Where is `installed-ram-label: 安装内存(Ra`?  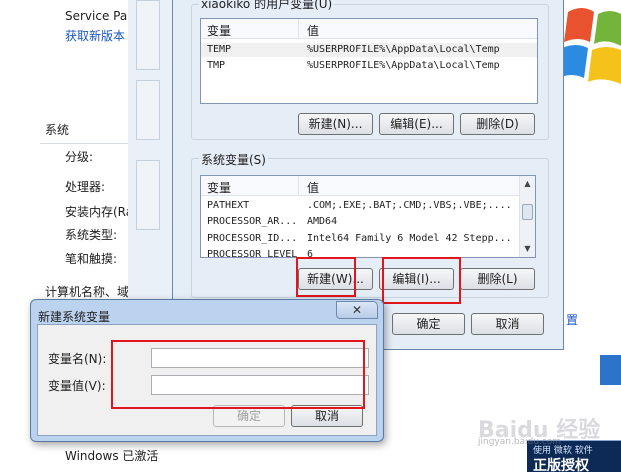
installed-ram-label: 安装内存(Ra is located at coordinates (99, 212).